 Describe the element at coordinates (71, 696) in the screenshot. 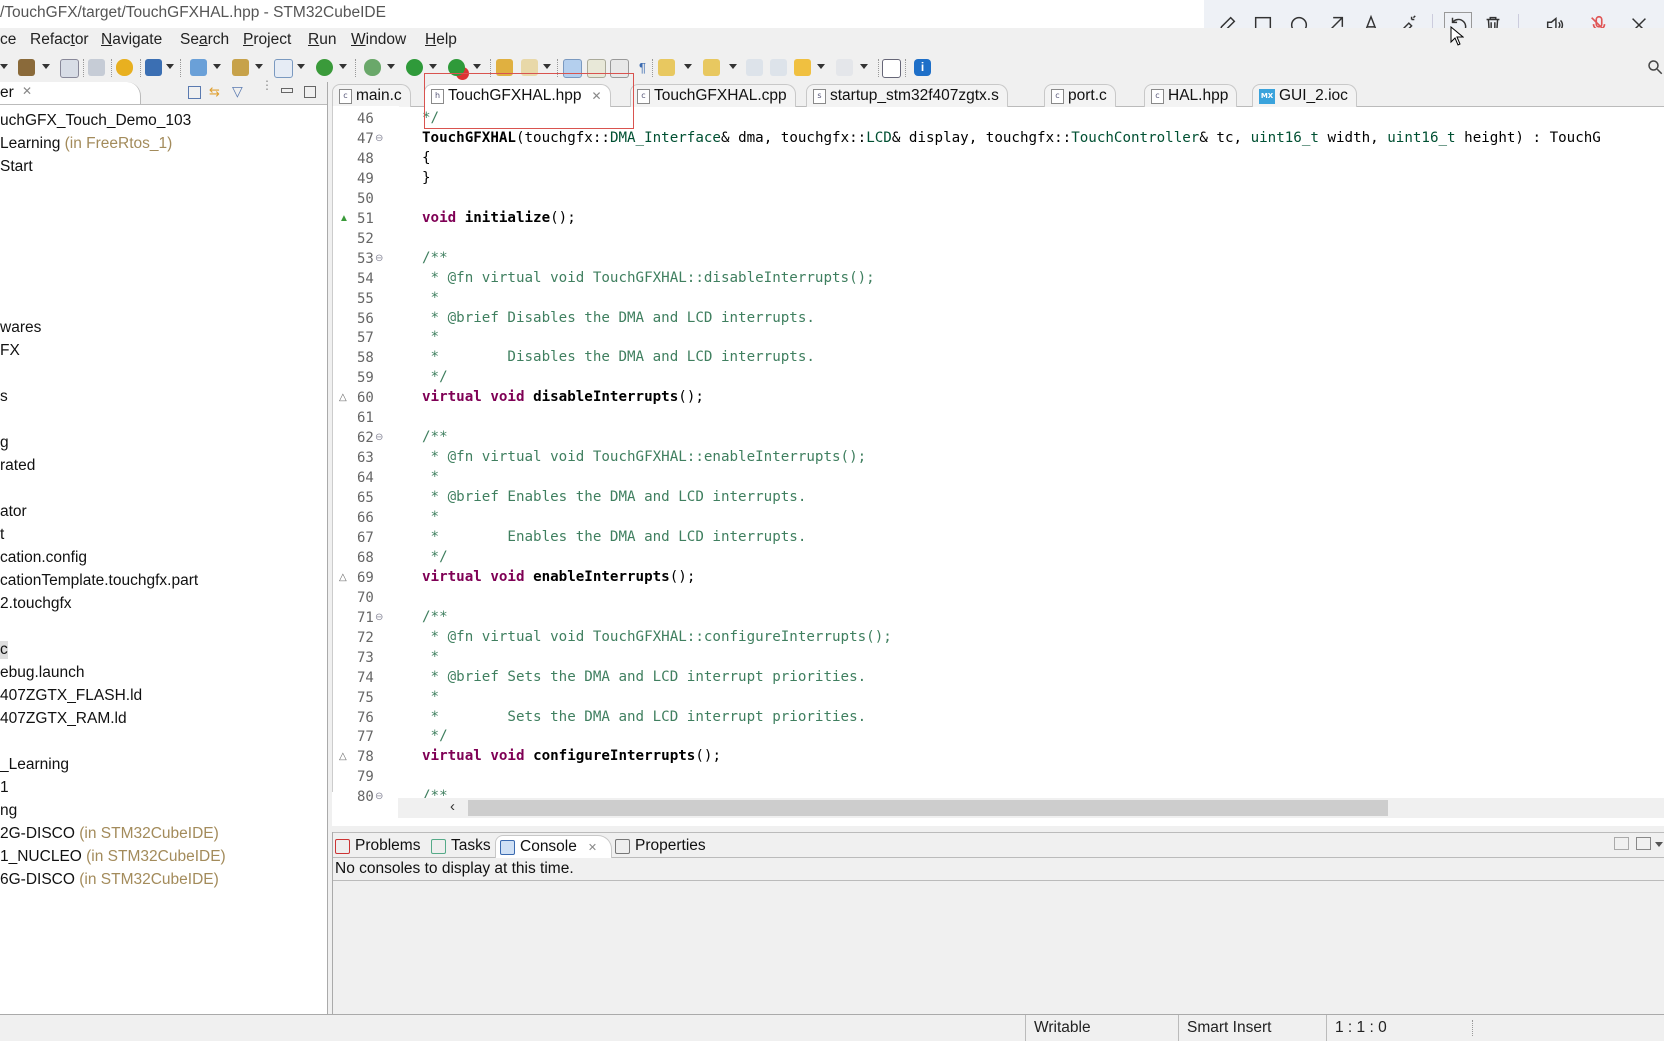

I see `tree-item: 407ZGTX_FLASH.ld` at that location.